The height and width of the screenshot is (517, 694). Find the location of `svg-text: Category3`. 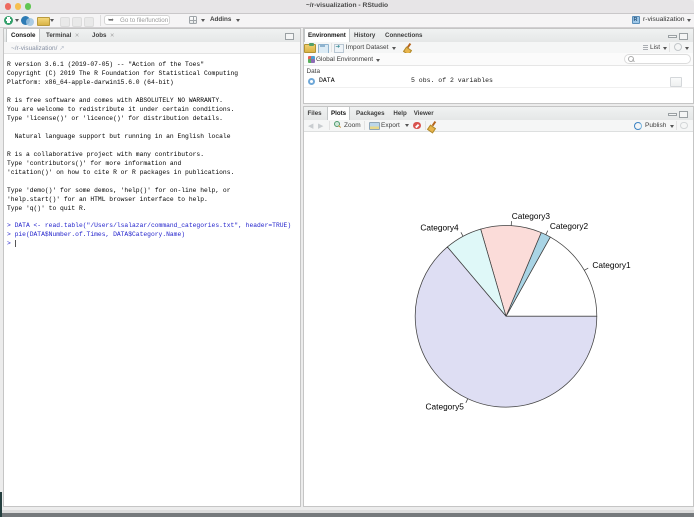

svg-text: Category3 is located at coordinates (531, 216).